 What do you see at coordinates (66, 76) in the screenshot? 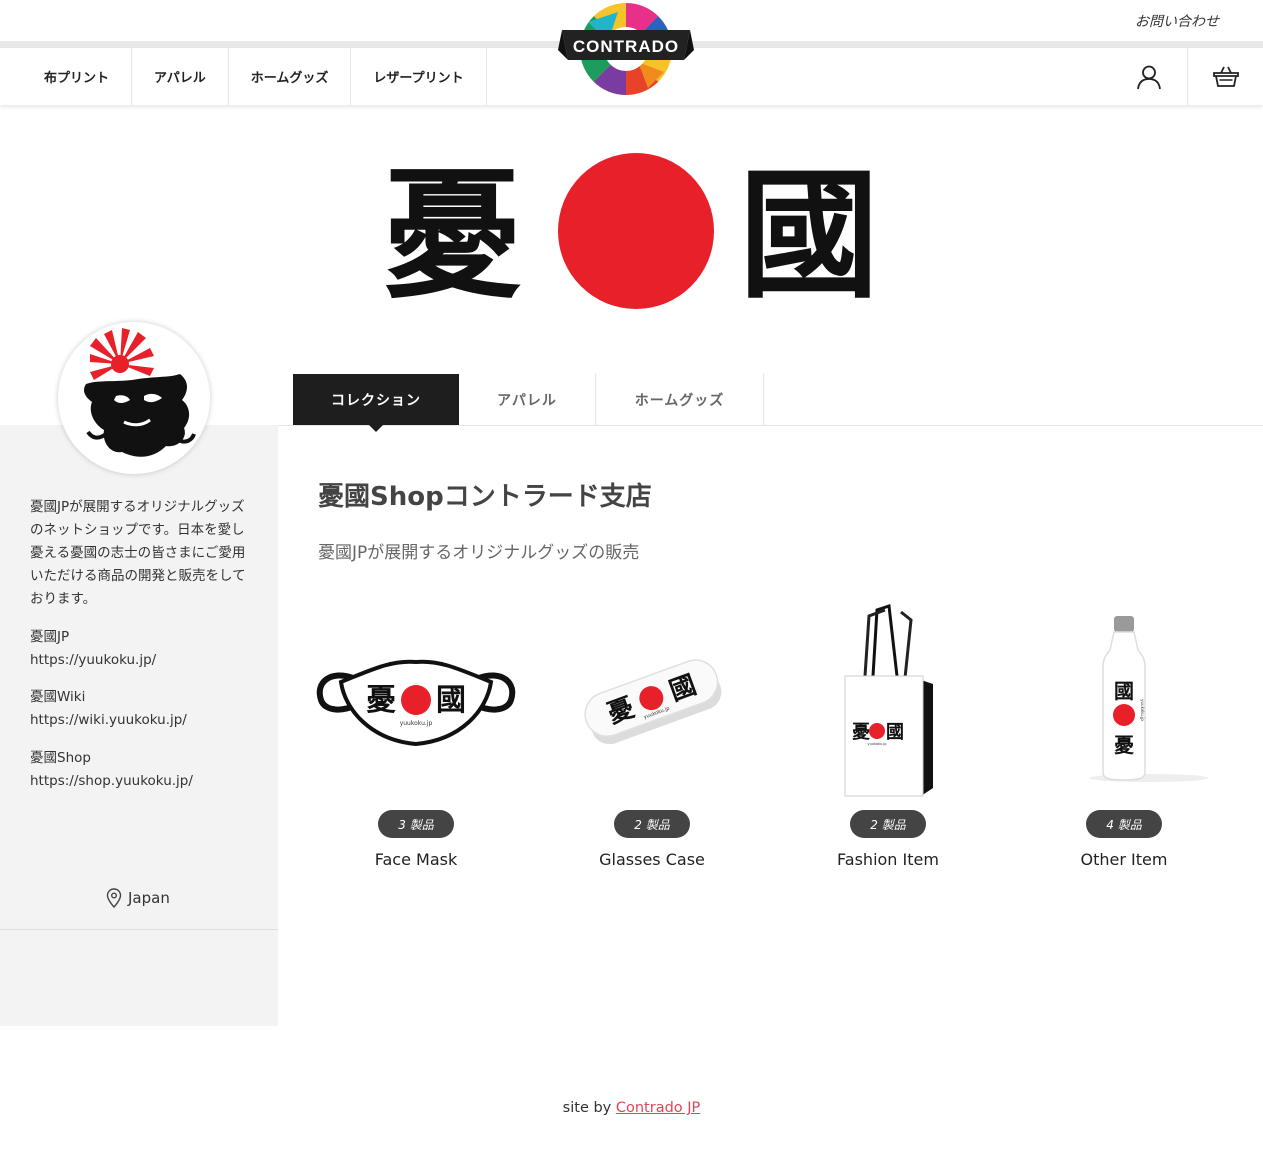
I see `nav-item-fabric-print: 布プリント` at bounding box center [66, 76].